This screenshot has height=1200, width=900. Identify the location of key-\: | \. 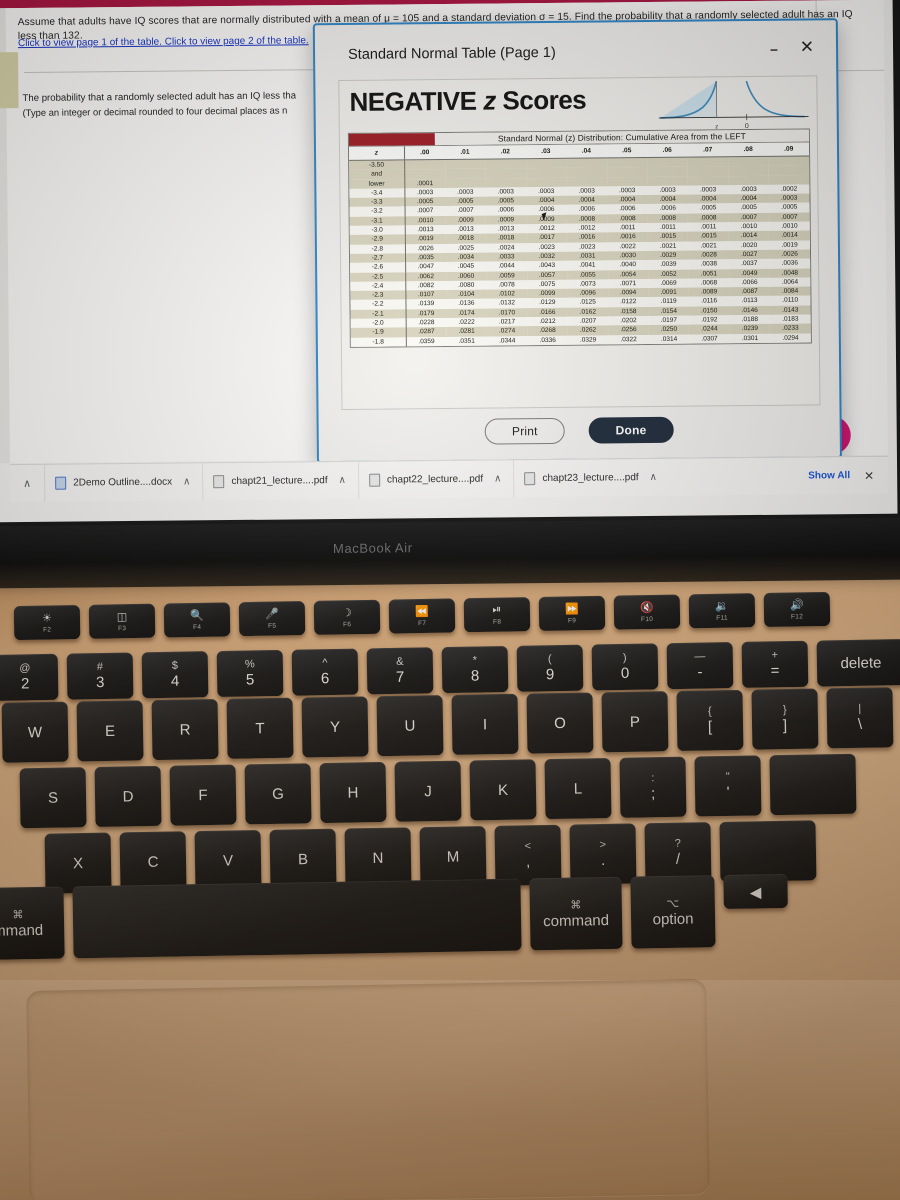
(860, 718).